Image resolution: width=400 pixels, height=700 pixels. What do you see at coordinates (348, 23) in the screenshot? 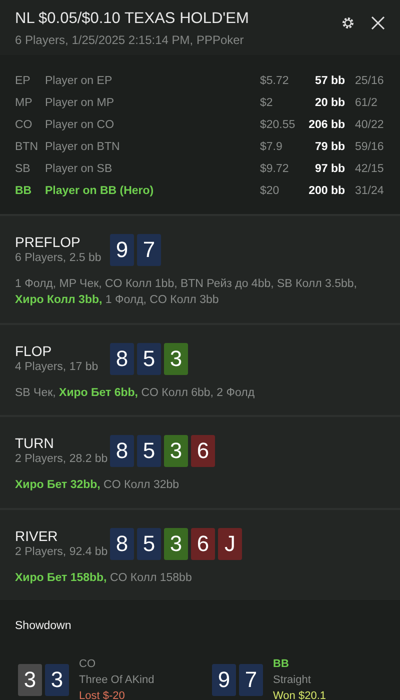
I see `settings-icon` at bounding box center [348, 23].